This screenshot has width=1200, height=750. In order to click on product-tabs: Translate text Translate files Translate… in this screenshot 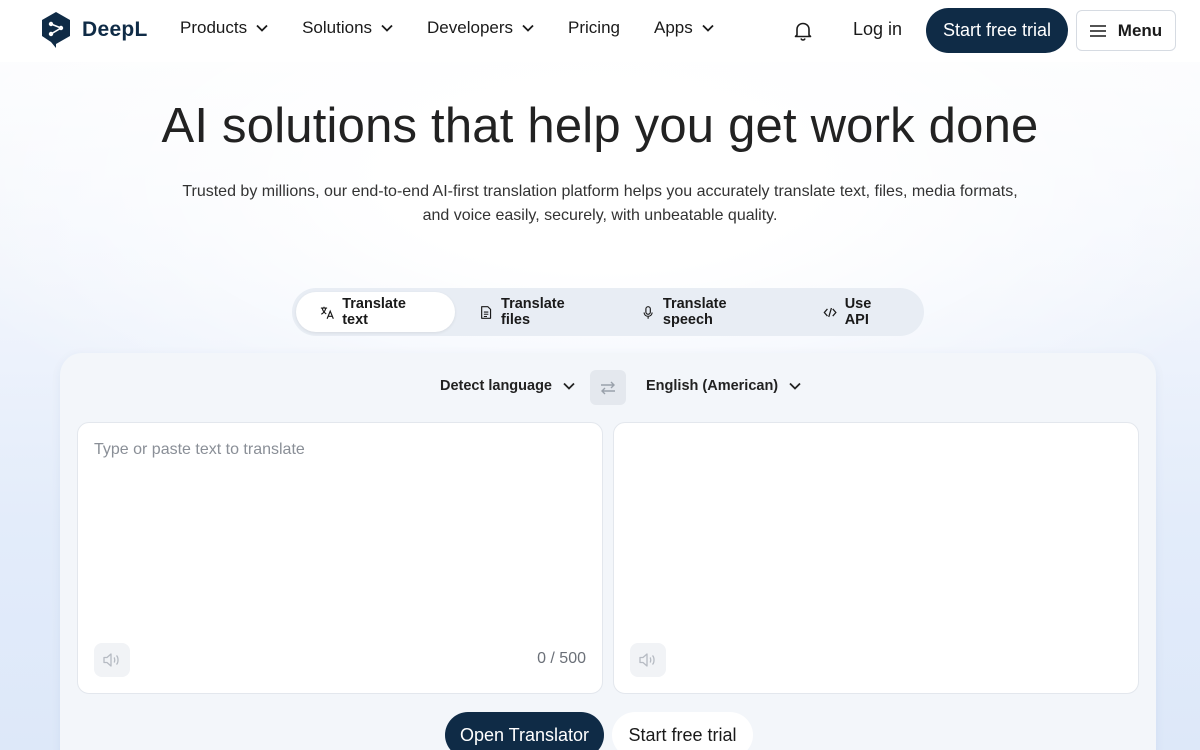, I will do `click(608, 312)`.